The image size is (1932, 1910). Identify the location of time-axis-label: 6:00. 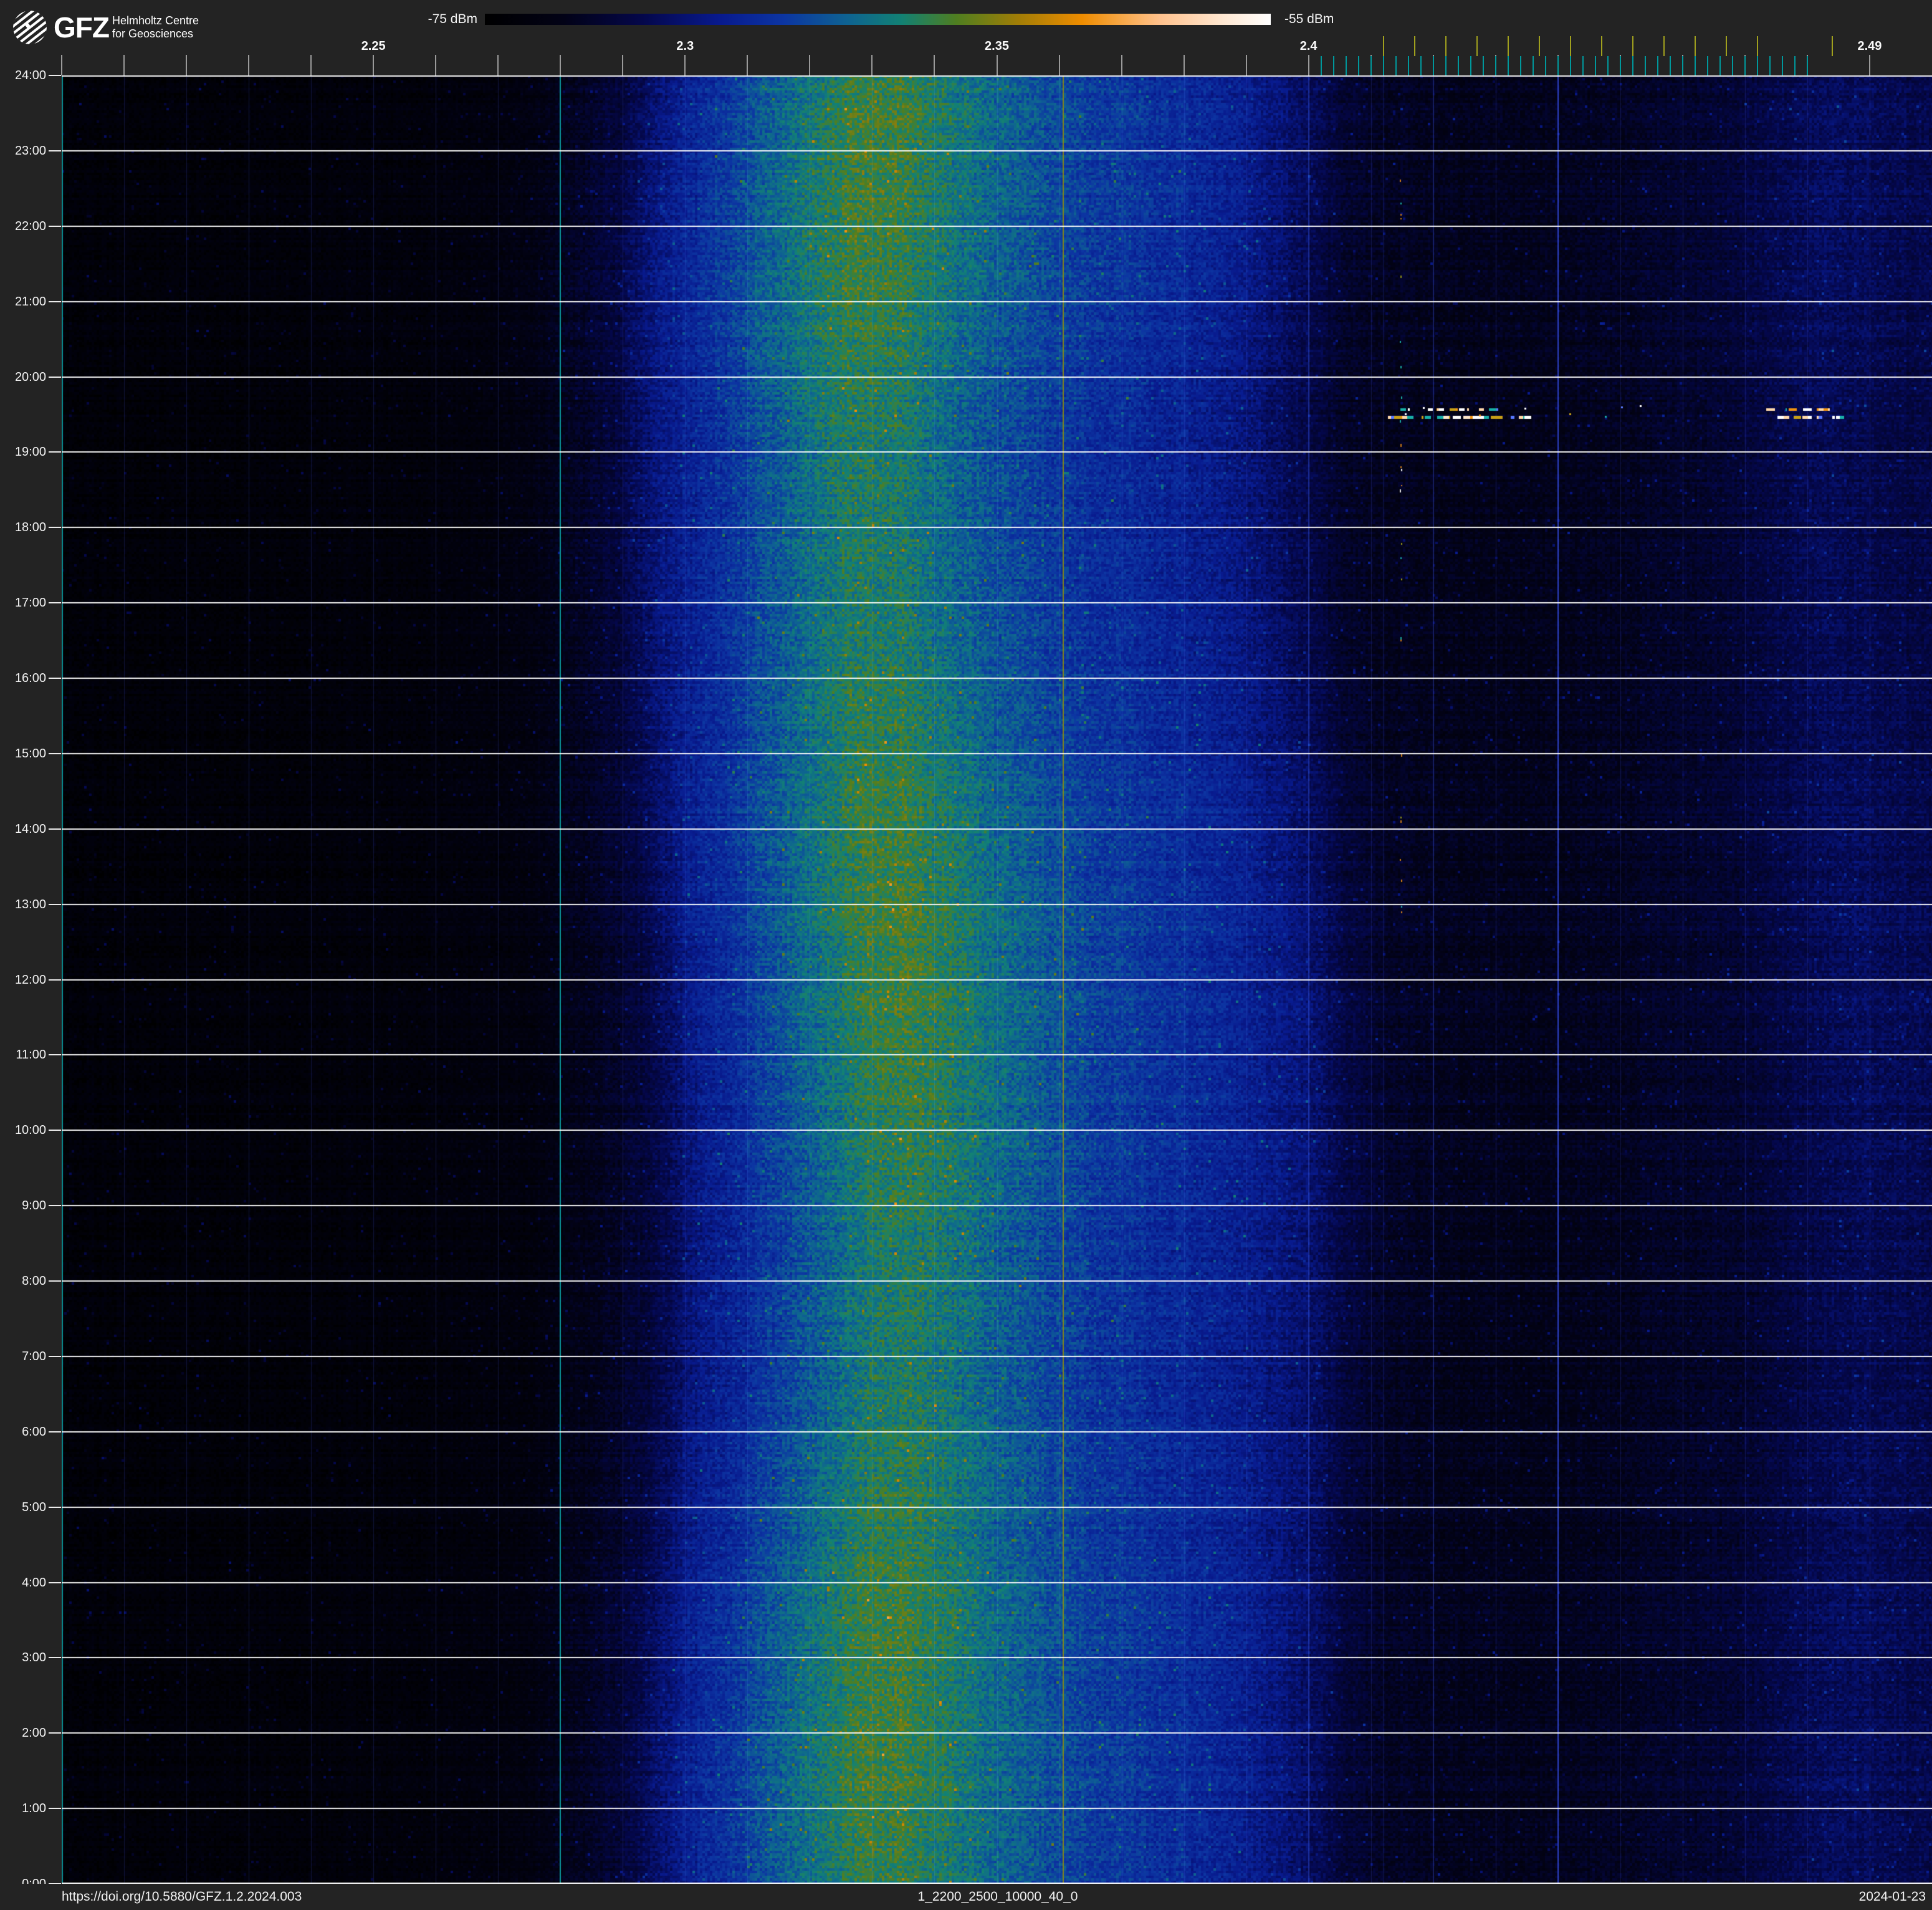
(34, 1431).